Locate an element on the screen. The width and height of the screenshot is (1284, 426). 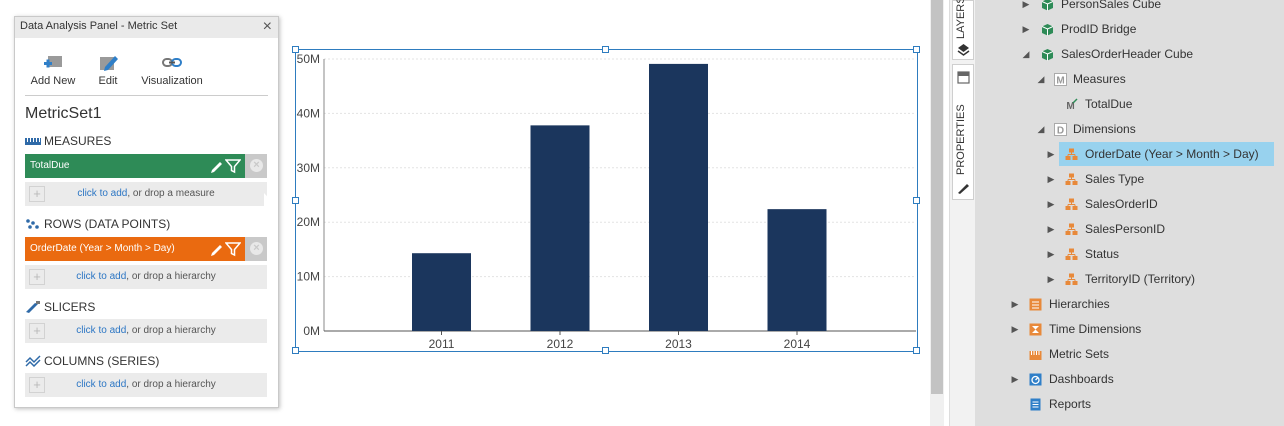
x-tick-label: 2011 is located at coordinates (442, 344).